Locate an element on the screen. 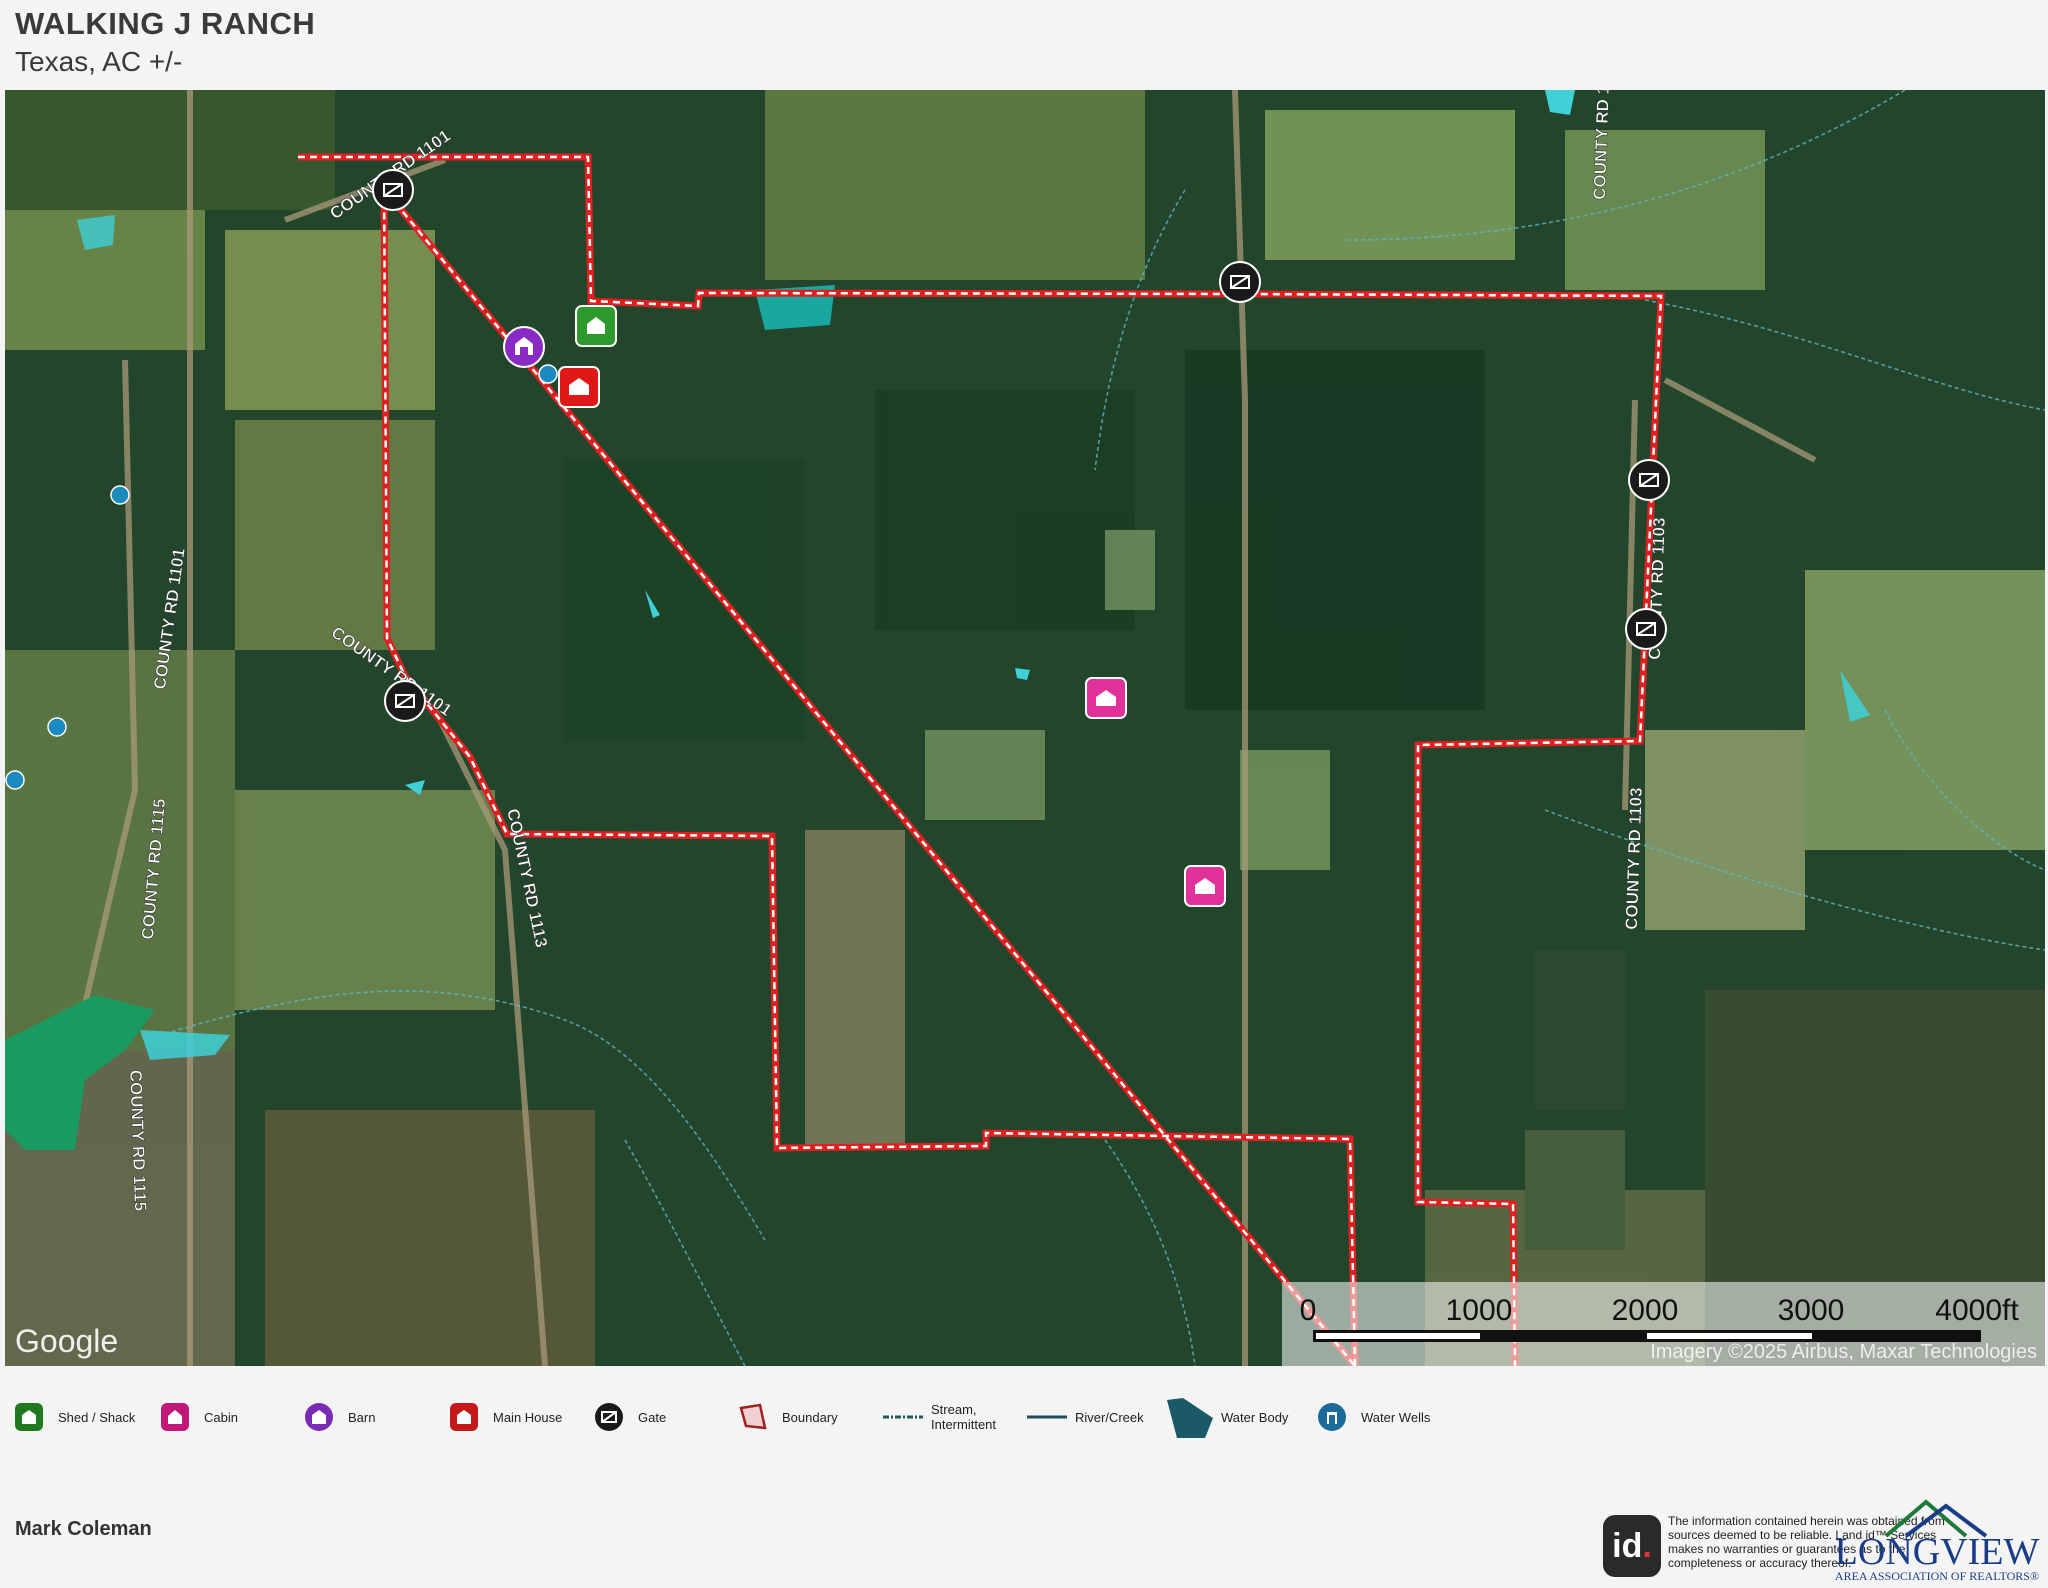 The height and width of the screenshot is (1588, 2048). legend-label: River/Creek is located at coordinates (1109, 1417).